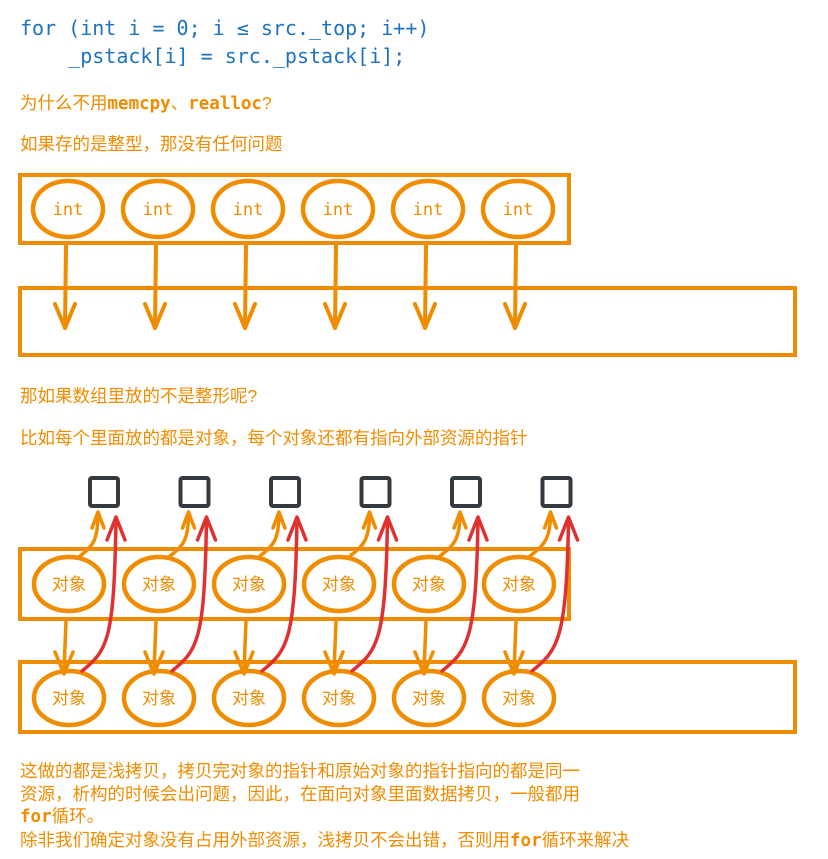  I want to click on dest-array-box, so click(407, 321).